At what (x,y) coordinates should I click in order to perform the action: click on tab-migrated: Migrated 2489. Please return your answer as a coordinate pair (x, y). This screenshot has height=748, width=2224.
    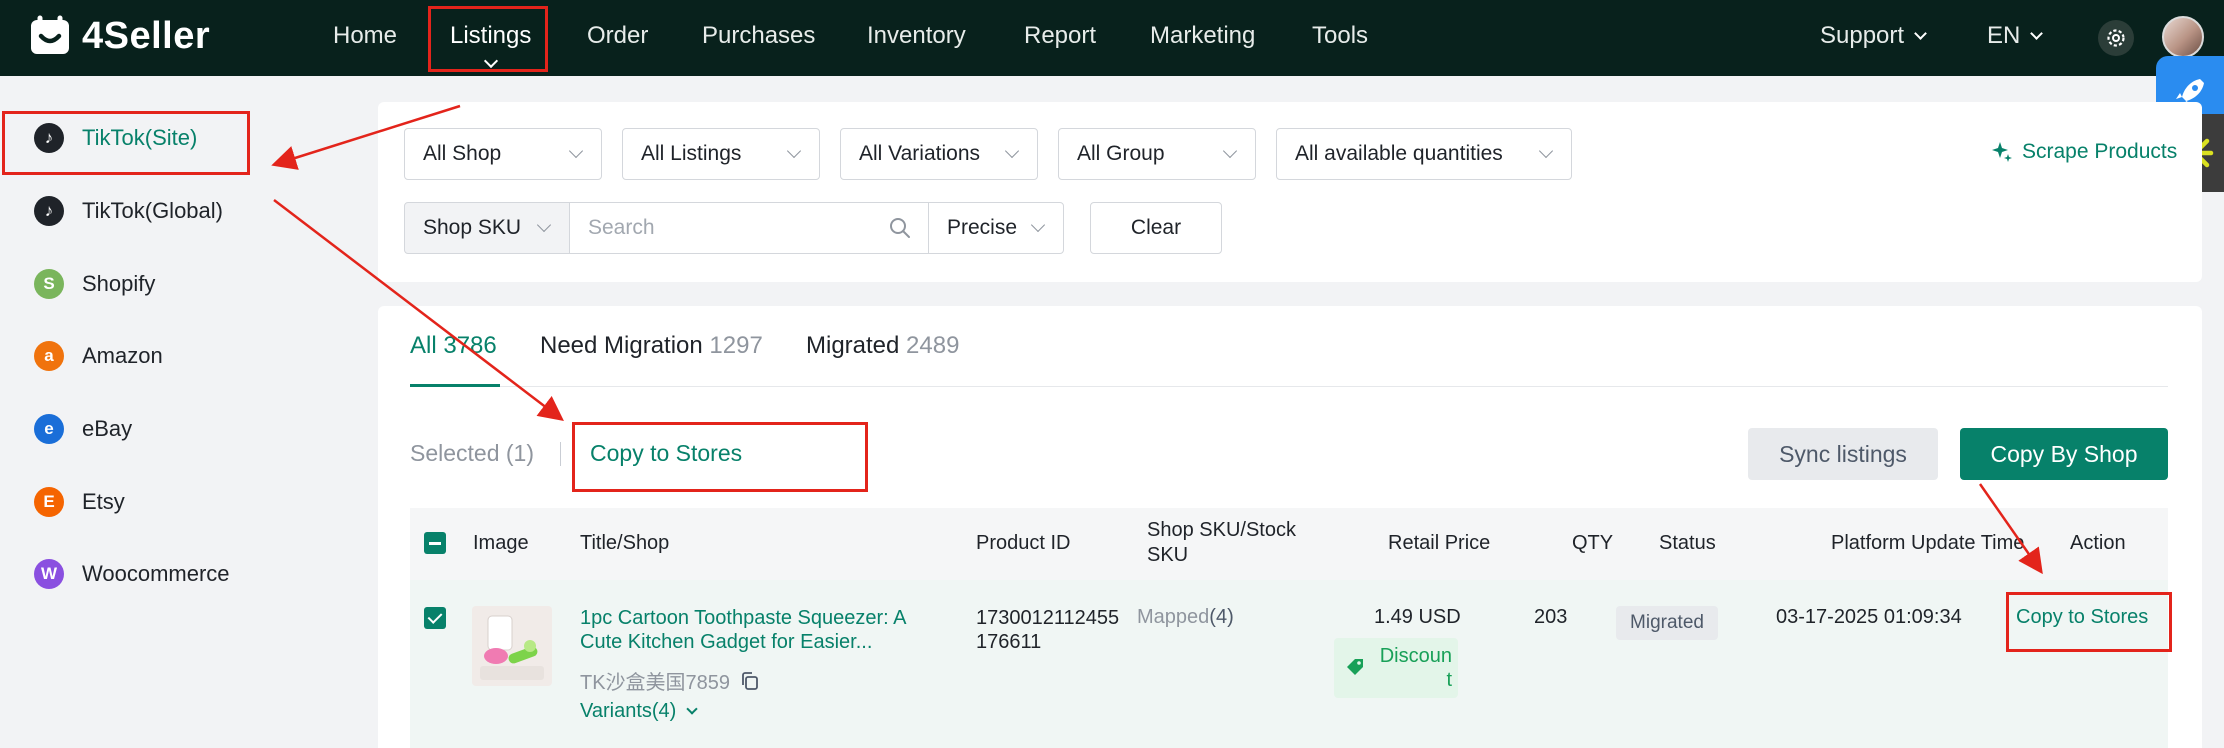
    Looking at the image, I should click on (882, 346).